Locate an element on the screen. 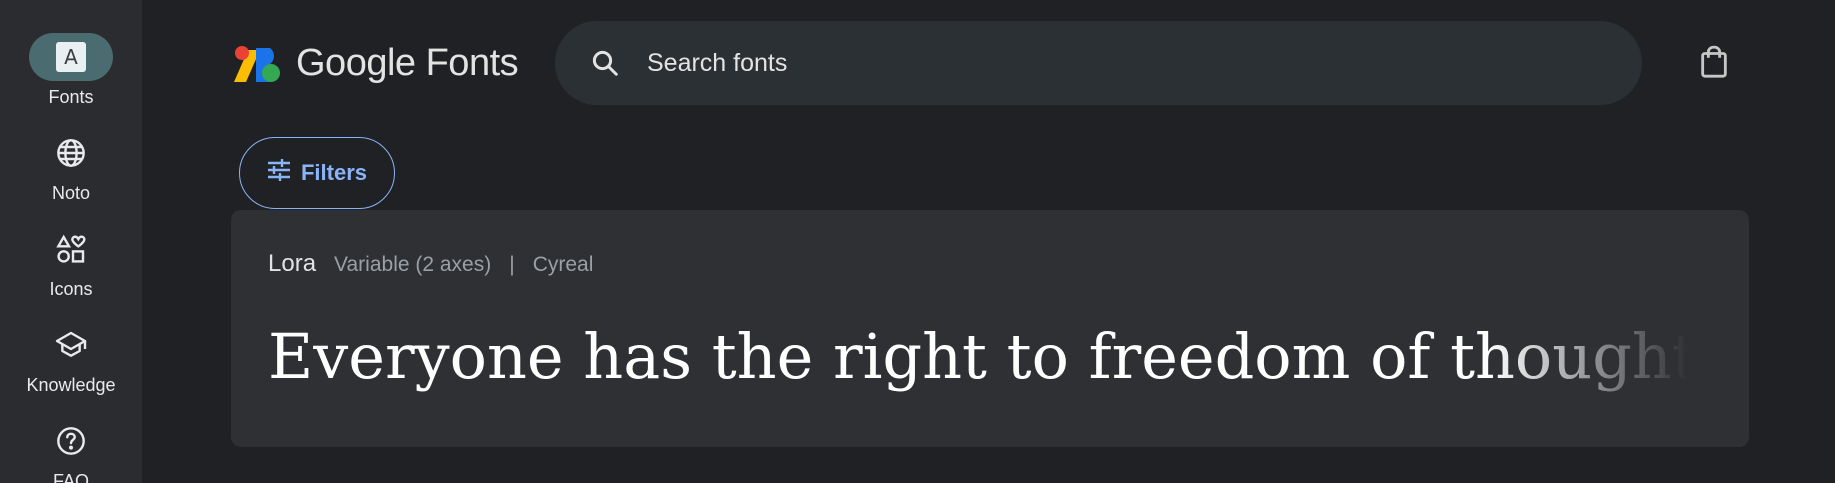  search-input is located at coordinates (1097, 63).